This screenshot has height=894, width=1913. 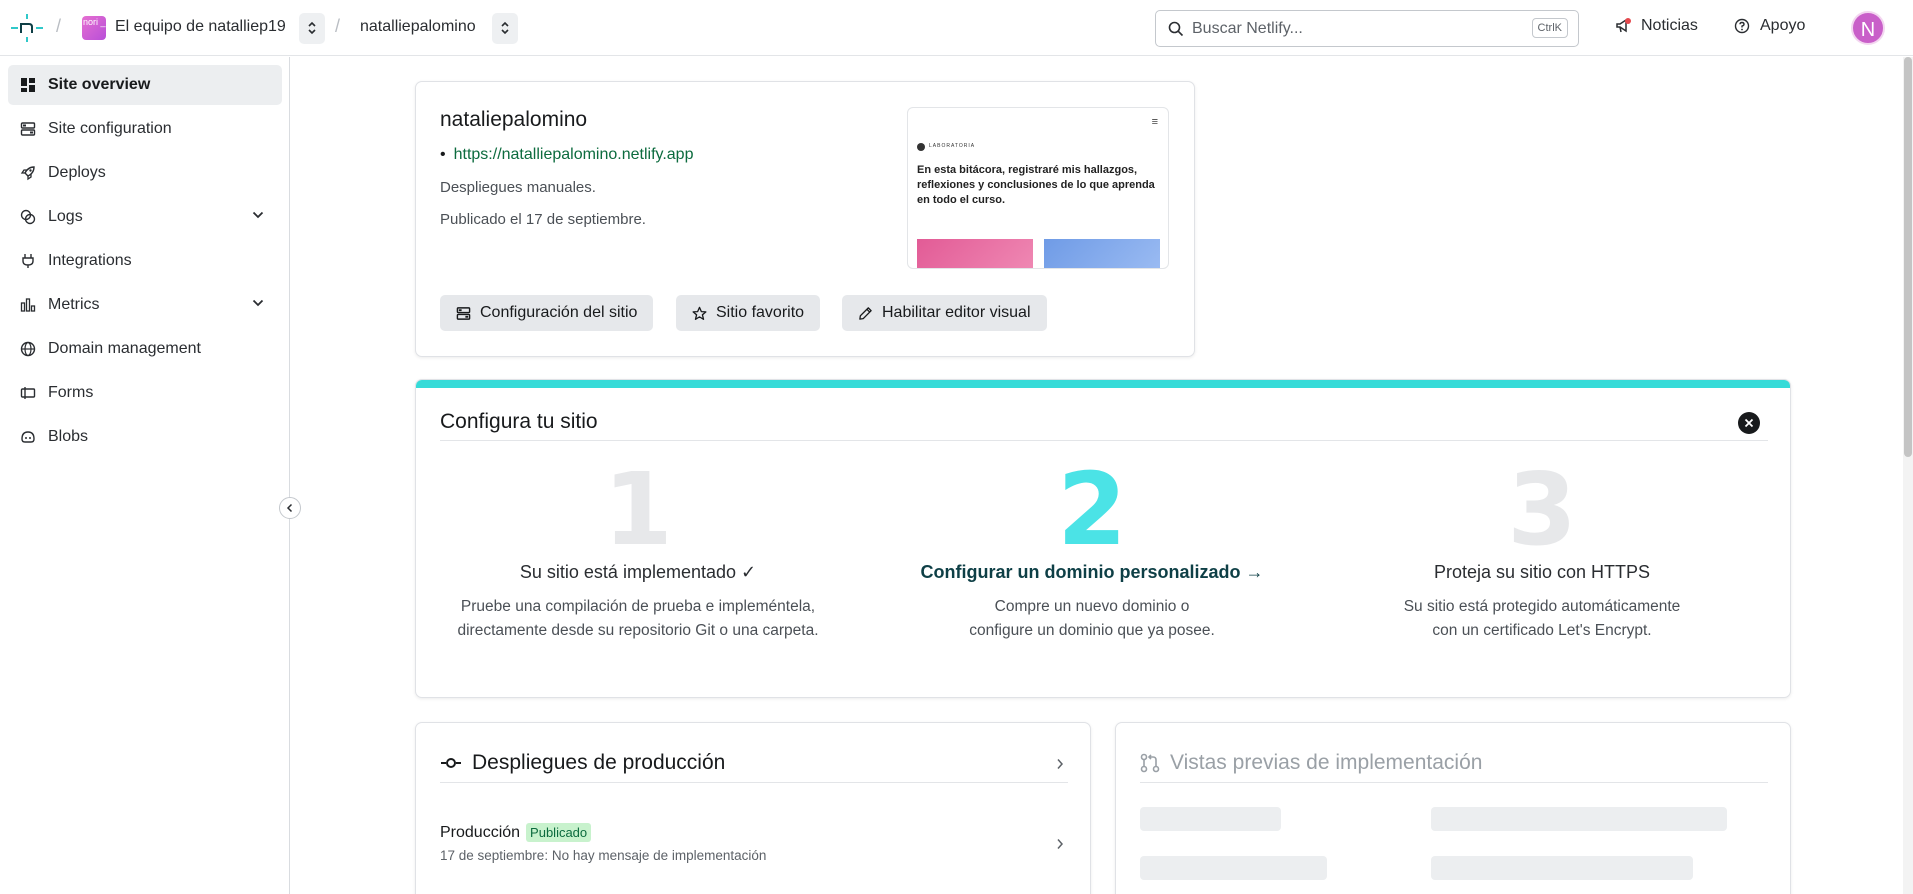 What do you see at coordinates (1868, 28) in the screenshot?
I see `user-avatar: N` at bounding box center [1868, 28].